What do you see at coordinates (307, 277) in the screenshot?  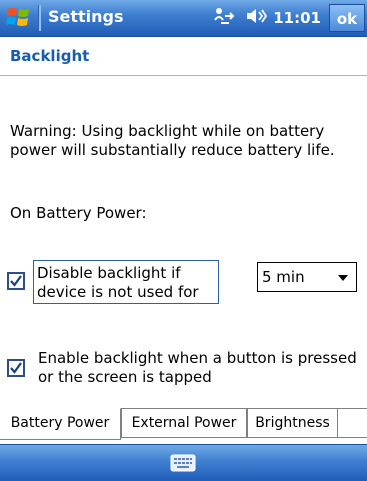 I see `timeout-dropdown: 5 min` at bounding box center [307, 277].